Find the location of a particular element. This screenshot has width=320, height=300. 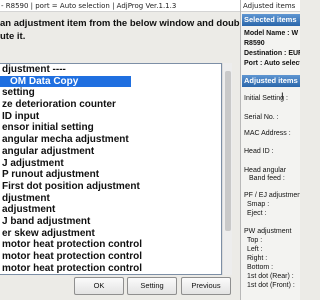

port-label: Port : Auto selectio is located at coordinates (272, 63).